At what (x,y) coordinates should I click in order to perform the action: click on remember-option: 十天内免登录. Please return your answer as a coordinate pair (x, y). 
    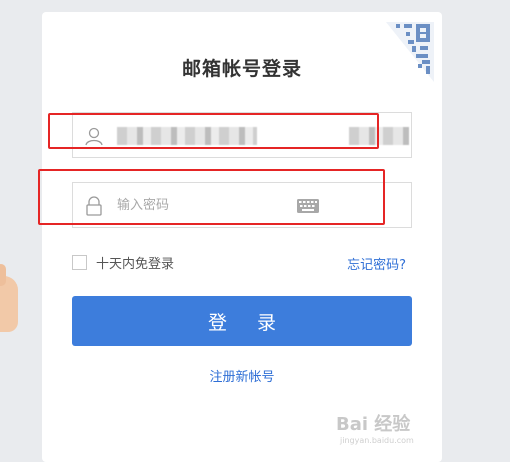
    Looking at the image, I should click on (123, 262).